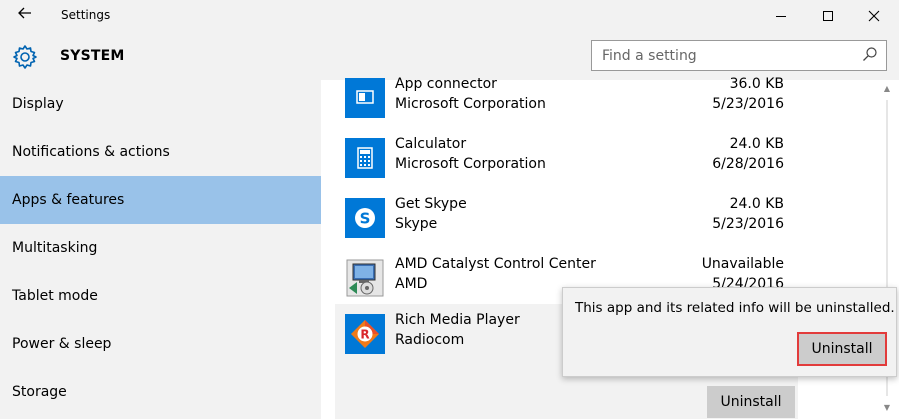 This screenshot has height=419, width=899. I want to click on sidebar-item-notifications: Notifications & actions, so click(160, 152).